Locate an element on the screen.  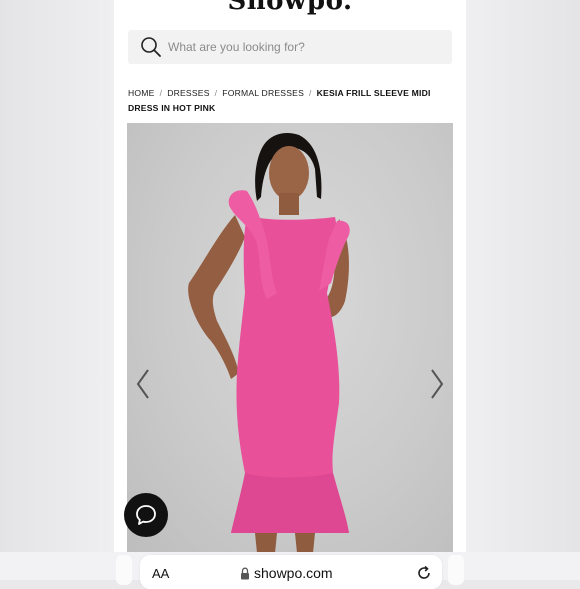
breadcrumb-formal-dresses: FORMAL DRESSES is located at coordinates (263, 93).